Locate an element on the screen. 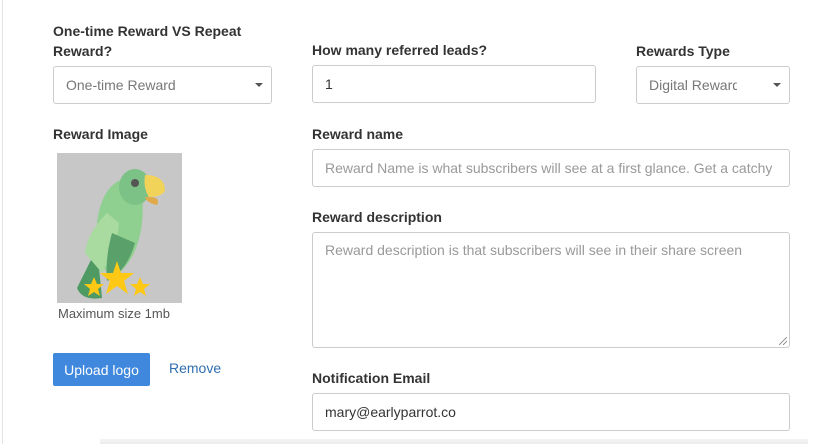 The image size is (838, 444). reward-image-label: Reward Image is located at coordinates (100, 134).